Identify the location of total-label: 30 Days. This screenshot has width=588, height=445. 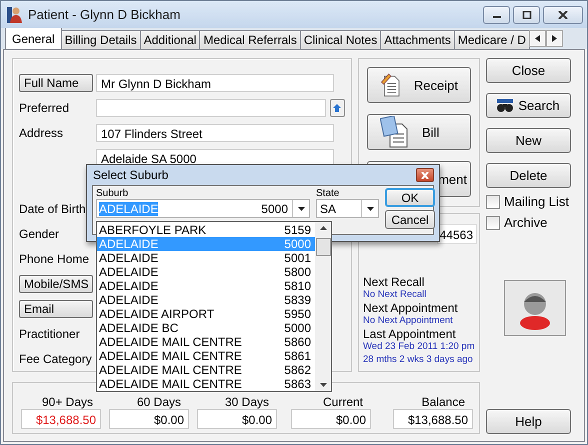
(246, 402).